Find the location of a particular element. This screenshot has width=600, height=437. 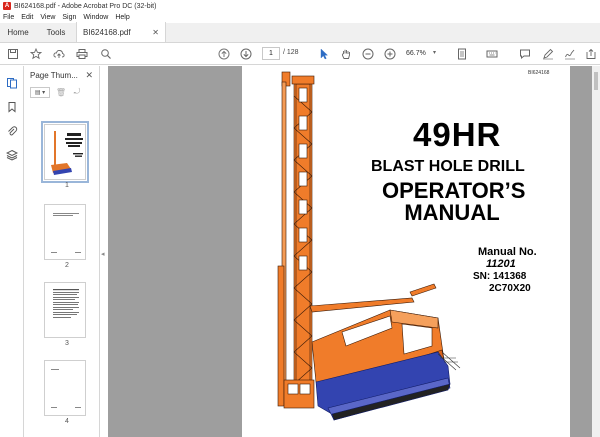

comment-icon is located at coordinates (525, 54).